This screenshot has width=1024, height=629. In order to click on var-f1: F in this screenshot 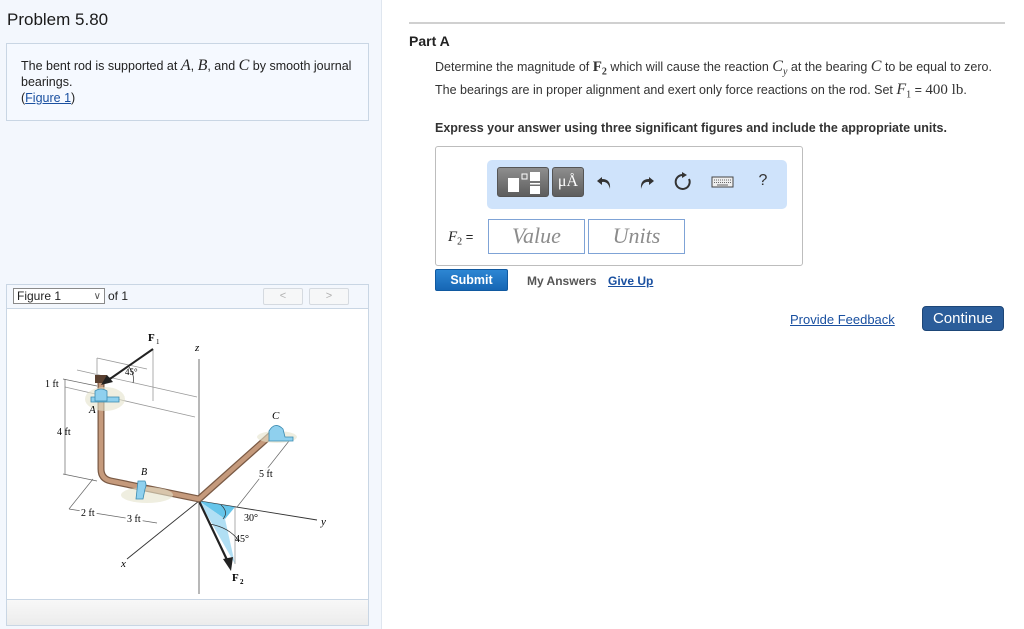, I will do `click(901, 89)`.